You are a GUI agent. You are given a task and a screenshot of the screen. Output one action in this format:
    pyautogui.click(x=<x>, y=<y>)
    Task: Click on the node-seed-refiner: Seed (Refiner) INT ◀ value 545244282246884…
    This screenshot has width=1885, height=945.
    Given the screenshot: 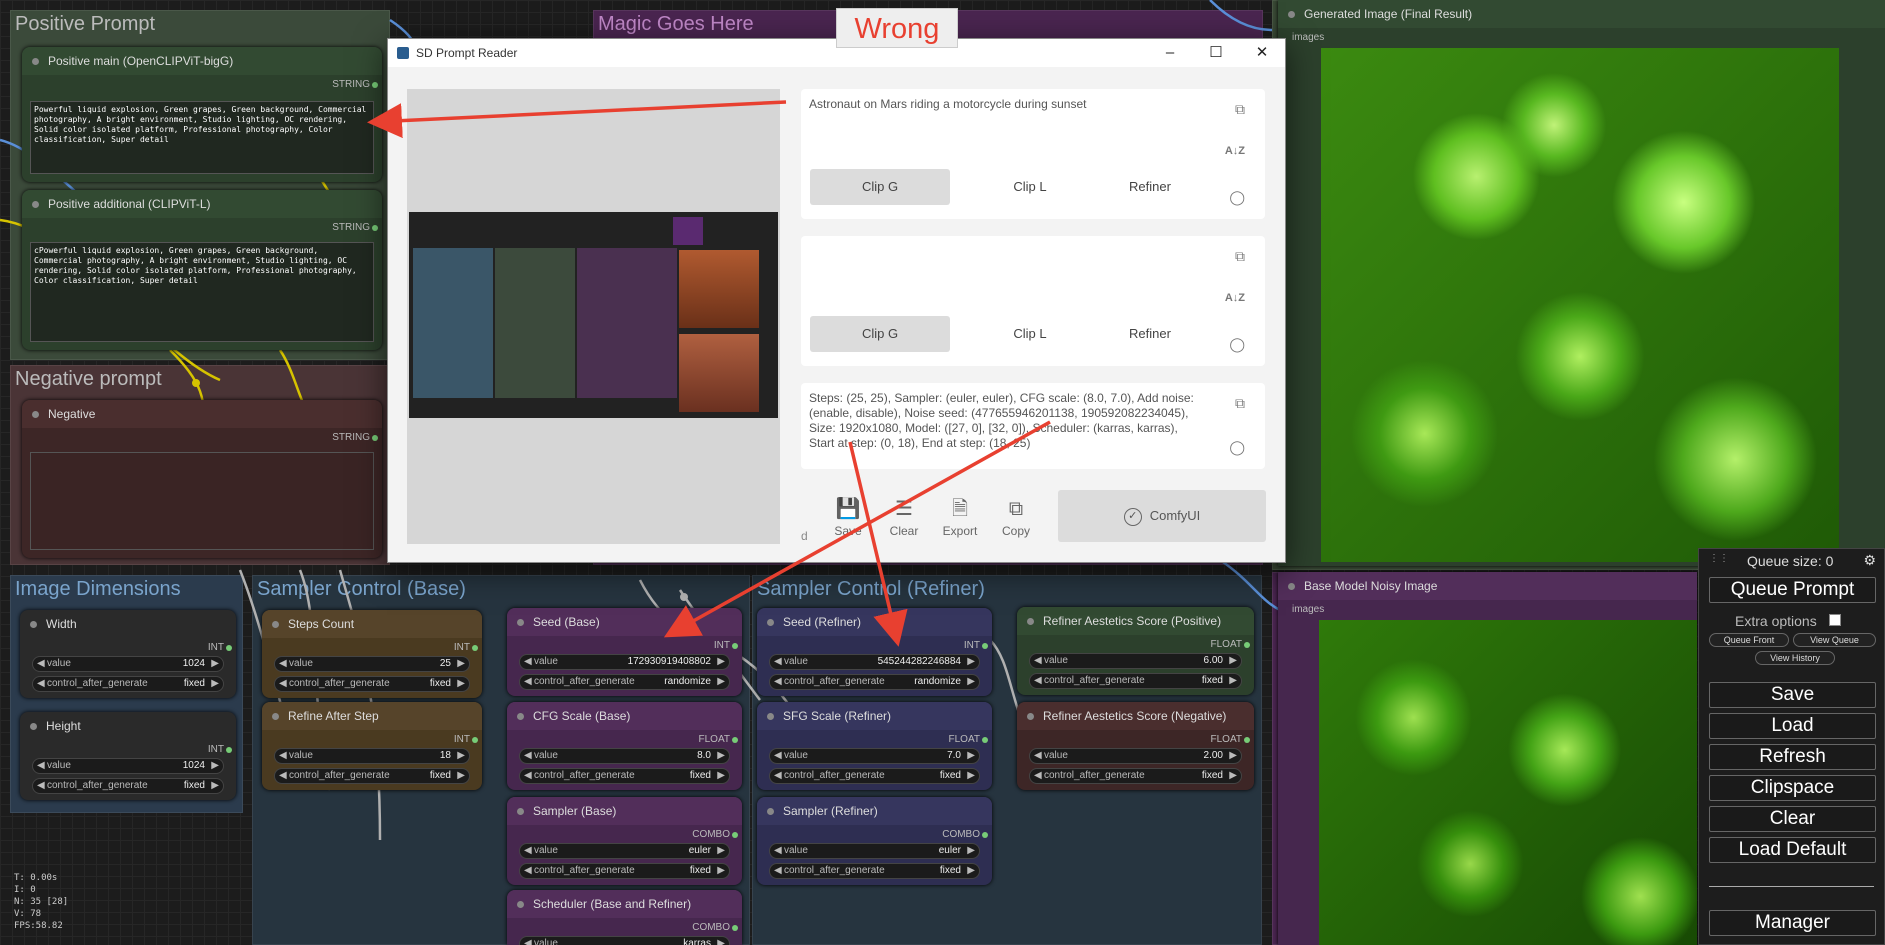 What is the action you would take?
    pyautogui.click(x=874, y=652)
    